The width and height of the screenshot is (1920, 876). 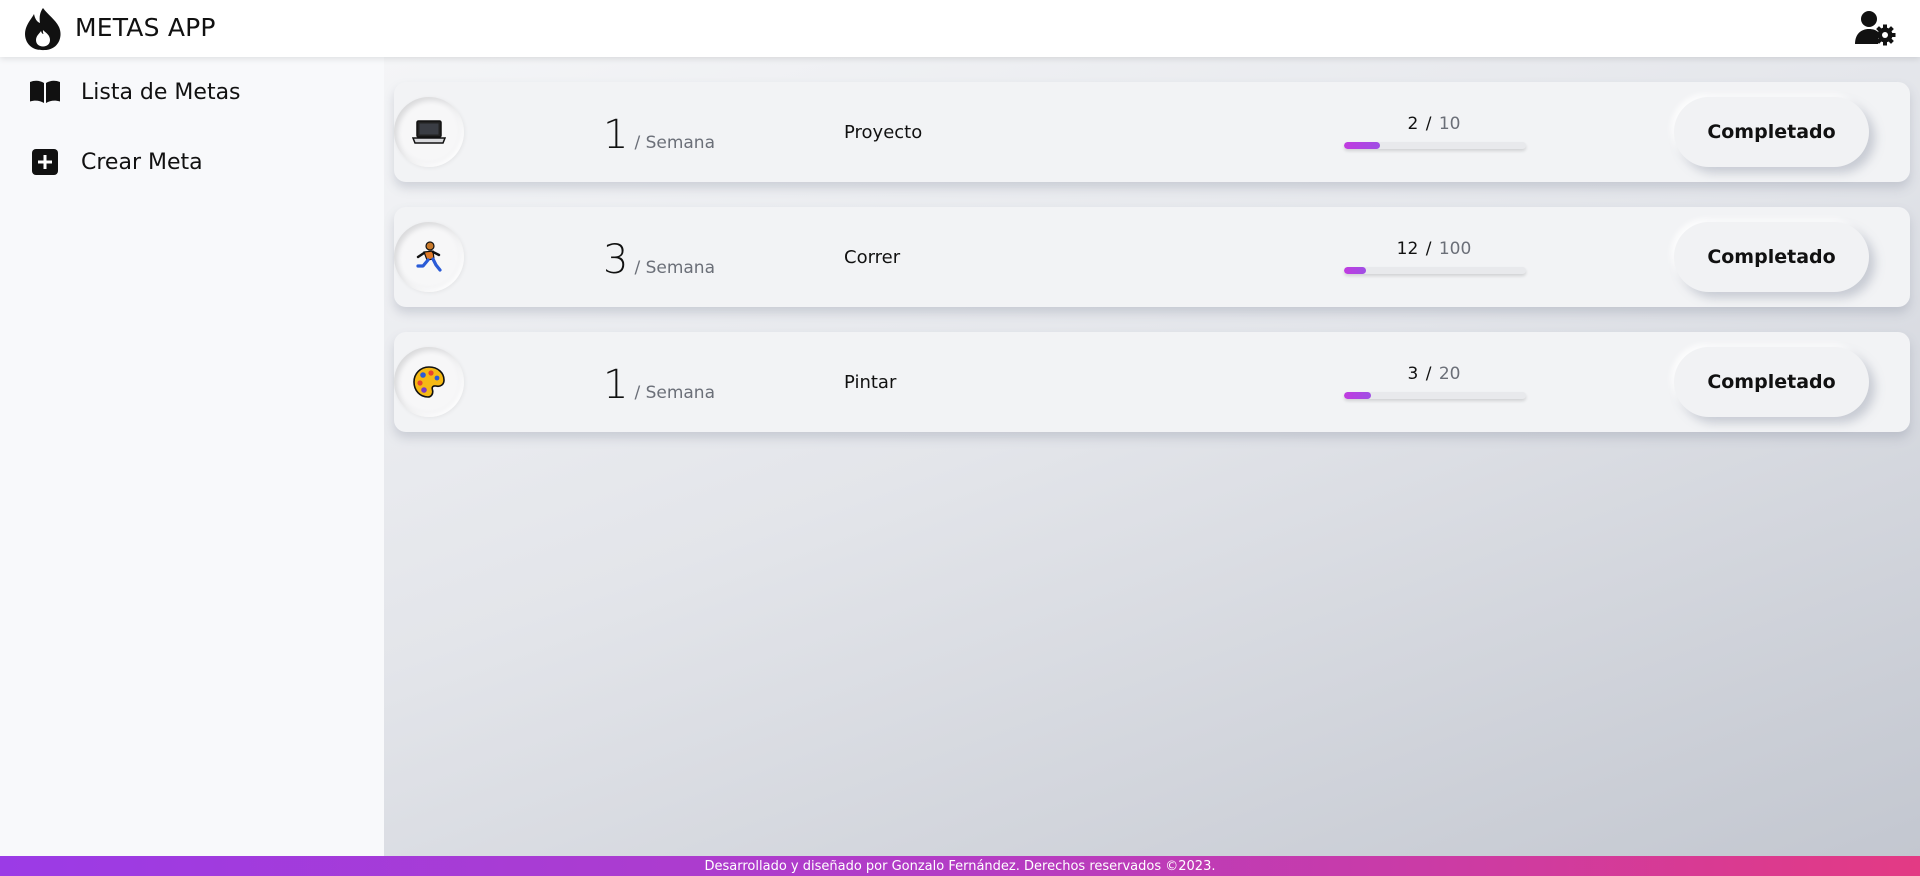 I want to click on progress-completed: 3, so click(x=1413, y=374).